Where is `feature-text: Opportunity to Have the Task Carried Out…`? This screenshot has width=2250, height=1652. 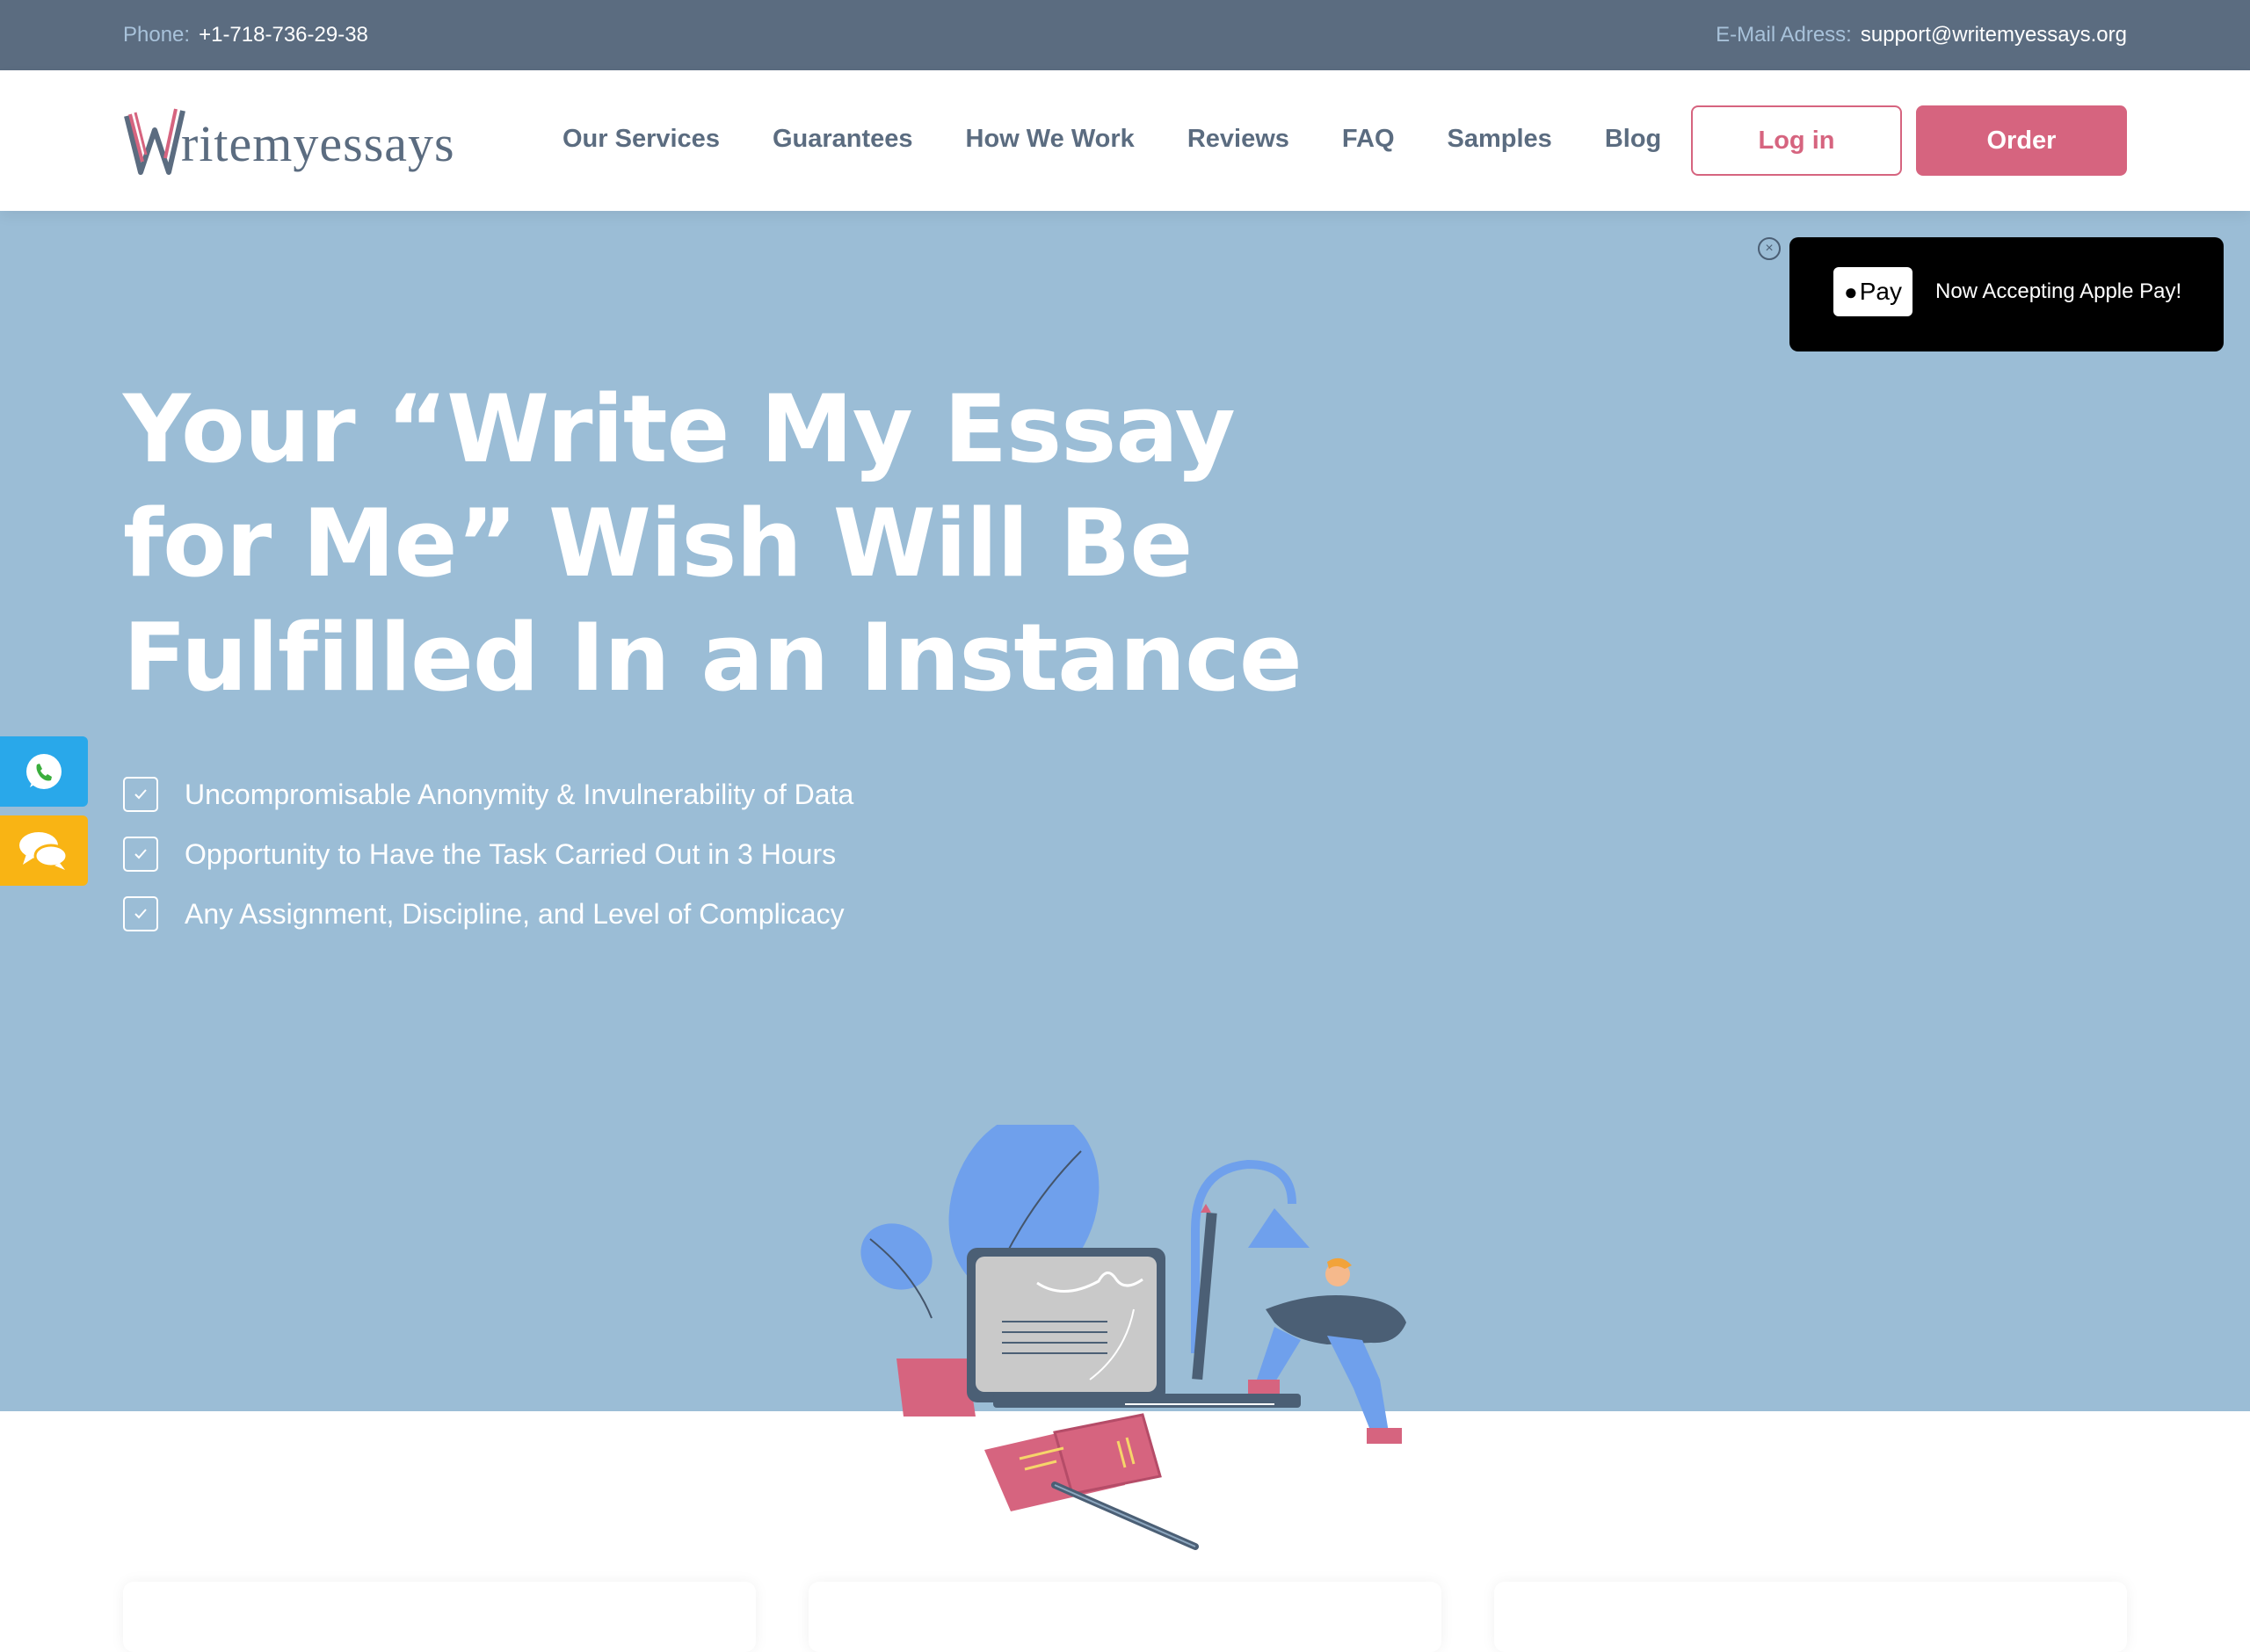 feature-text: Opportunity to Have the Task Carried Out… is located at coordinates (511, 854).